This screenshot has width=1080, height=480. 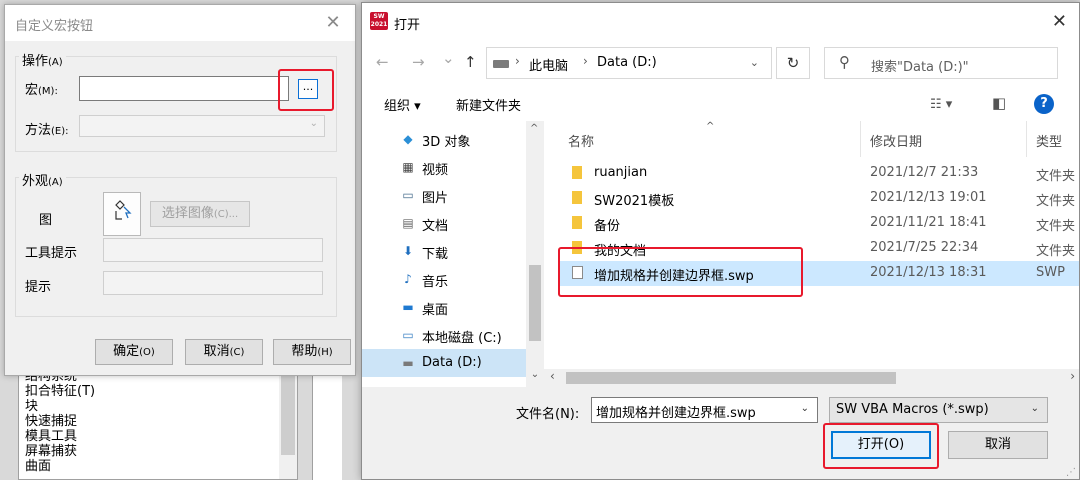 What do you see at coordinates (710, 126) in the screenshot?
I see `sort-arrow-icon: ^` at bounding box center [710, 126].